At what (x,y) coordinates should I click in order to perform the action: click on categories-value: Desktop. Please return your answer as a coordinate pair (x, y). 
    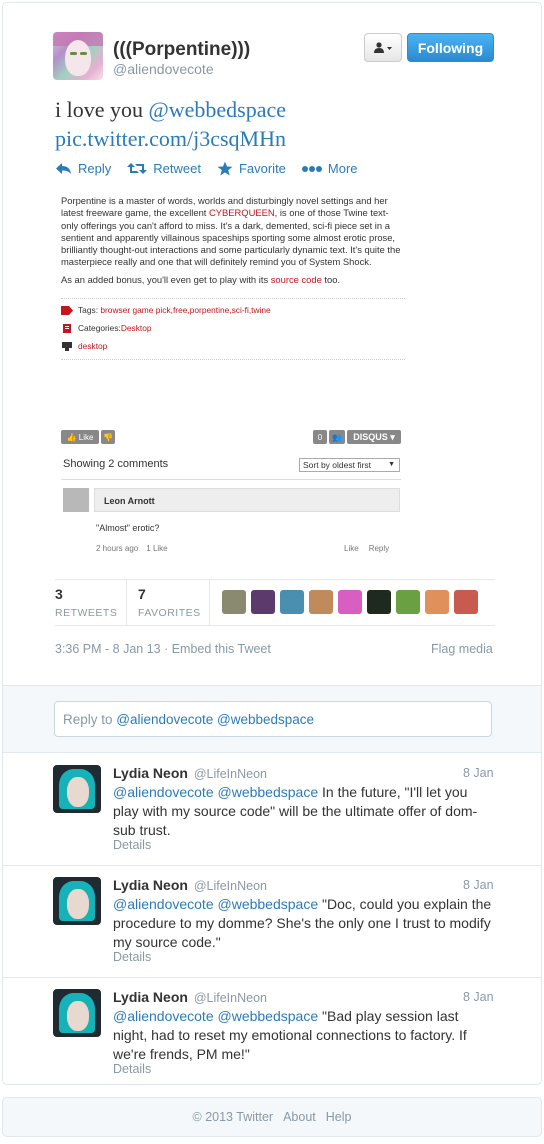
    Looking at the image, I should click on (136, 328).